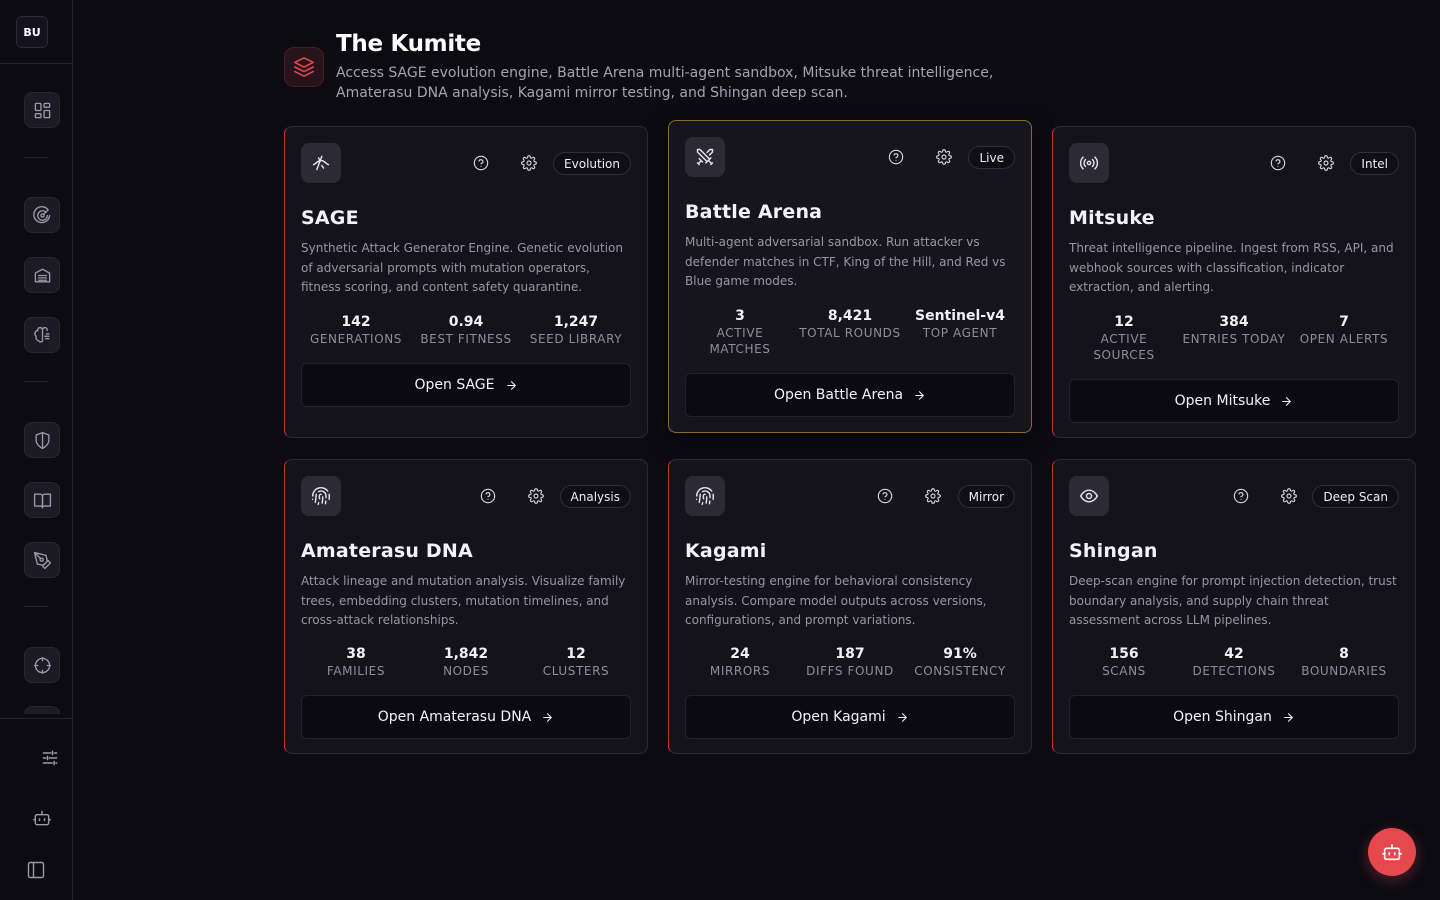  I want to click on stat: 1,247 SEED LIBRARY, so click(576, 330).